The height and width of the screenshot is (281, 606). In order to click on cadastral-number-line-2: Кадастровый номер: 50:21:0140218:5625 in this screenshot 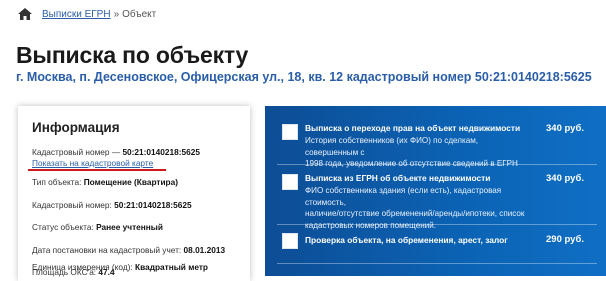, I will do `click(112, 205)`.